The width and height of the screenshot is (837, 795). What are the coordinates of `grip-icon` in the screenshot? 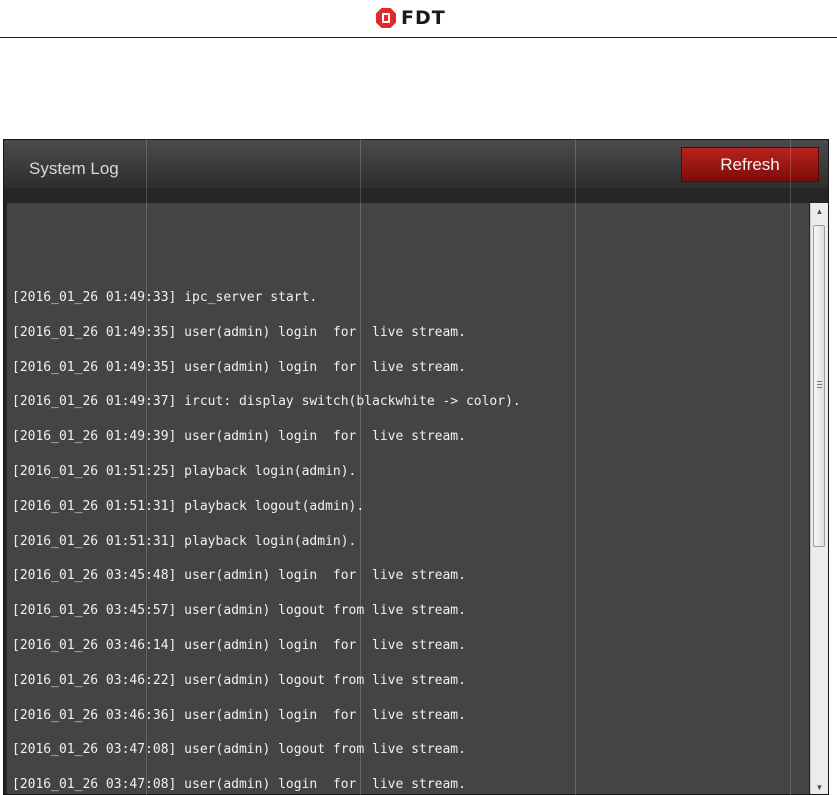 It's located at (819, 384).